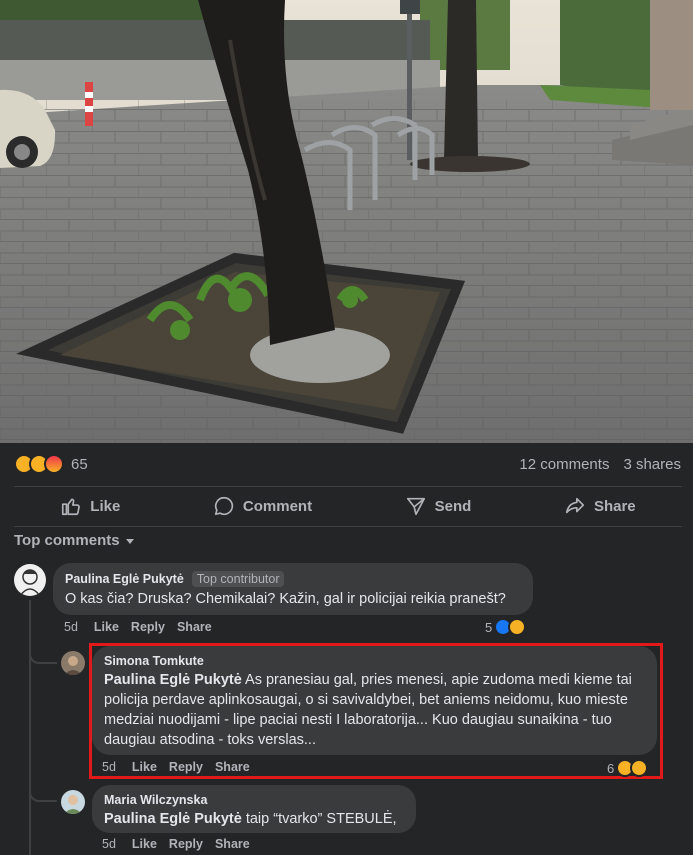 The height and width of the screenshot is (855, 693). Describe the element at coordinates (105, 506) in the screenshot. I see `like-label: Like` at that location.